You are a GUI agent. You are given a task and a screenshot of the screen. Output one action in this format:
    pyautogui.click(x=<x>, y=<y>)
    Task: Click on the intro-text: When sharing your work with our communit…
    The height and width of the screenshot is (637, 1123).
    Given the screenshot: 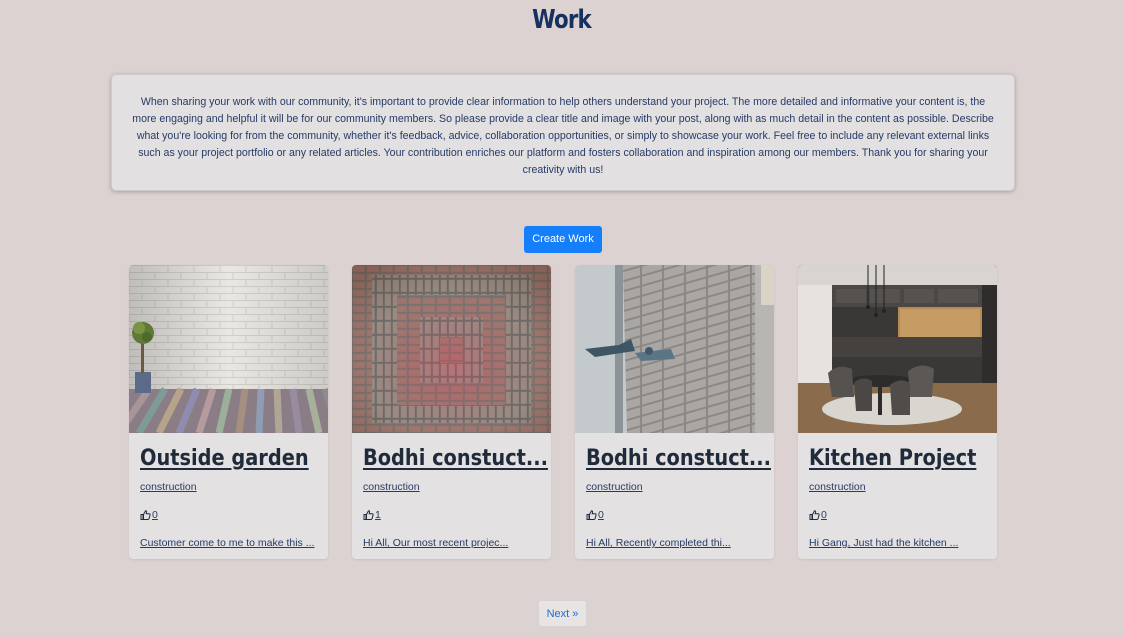 What is the action you would take?
    pyautogui.click(x=563, y=136)
    